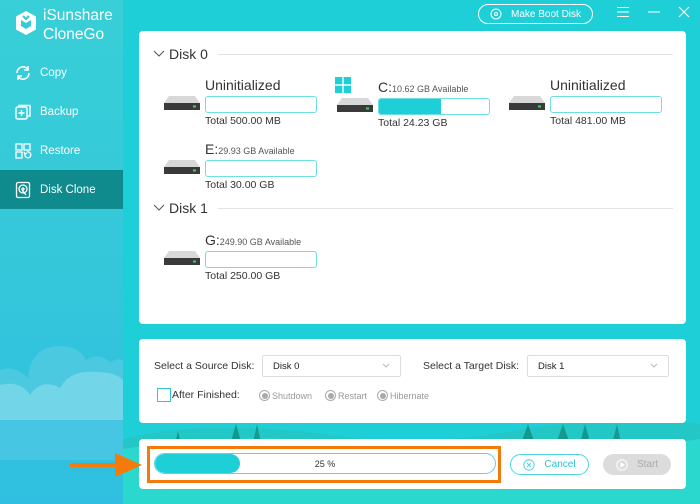  What do you see at coordinates (588, 121) in the screenshot?
I see `partition-total: Total 481.00 MB` at bounding box center [588, 121].